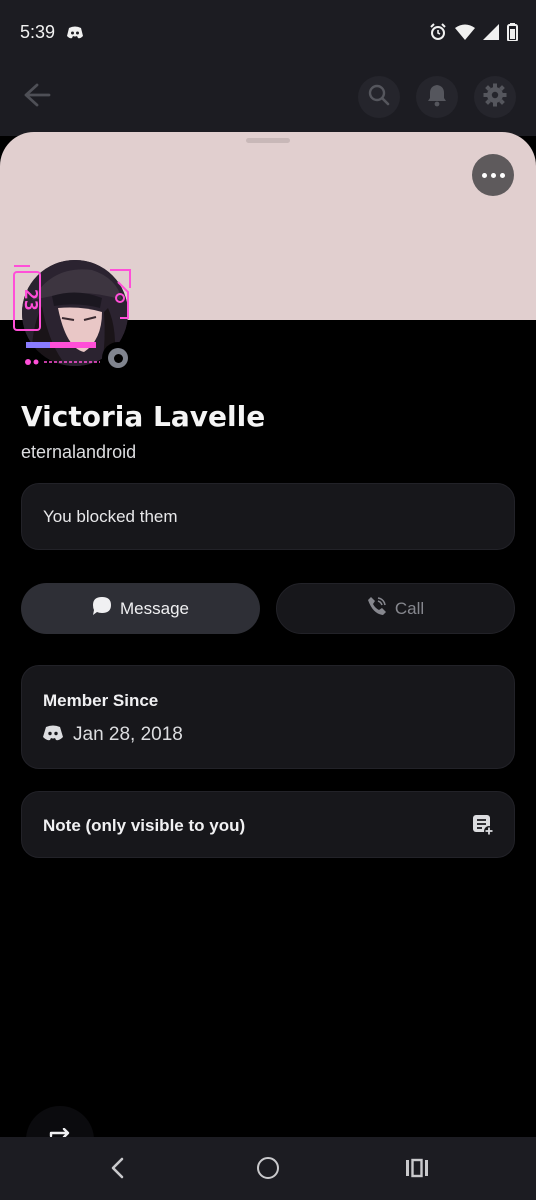 Image resolution: width=536 pixels, height=1200 pixels. I want to click on drag-handle, so click(268, 140).